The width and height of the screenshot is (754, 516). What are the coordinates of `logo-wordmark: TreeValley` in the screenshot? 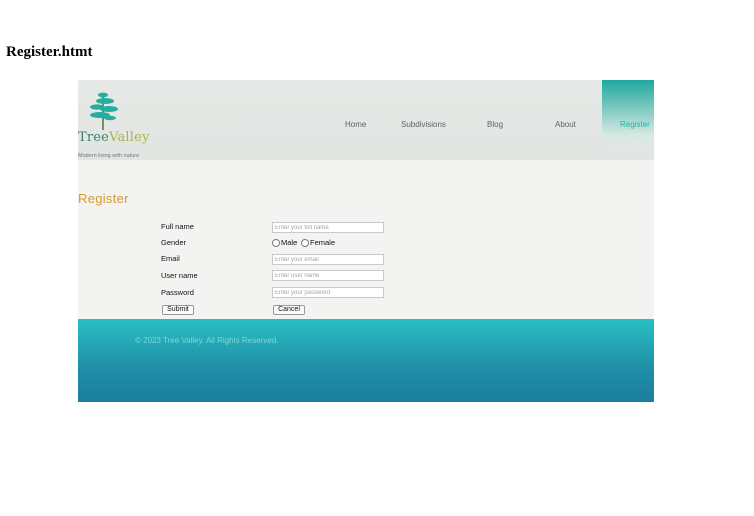 It's located at (114, 137).